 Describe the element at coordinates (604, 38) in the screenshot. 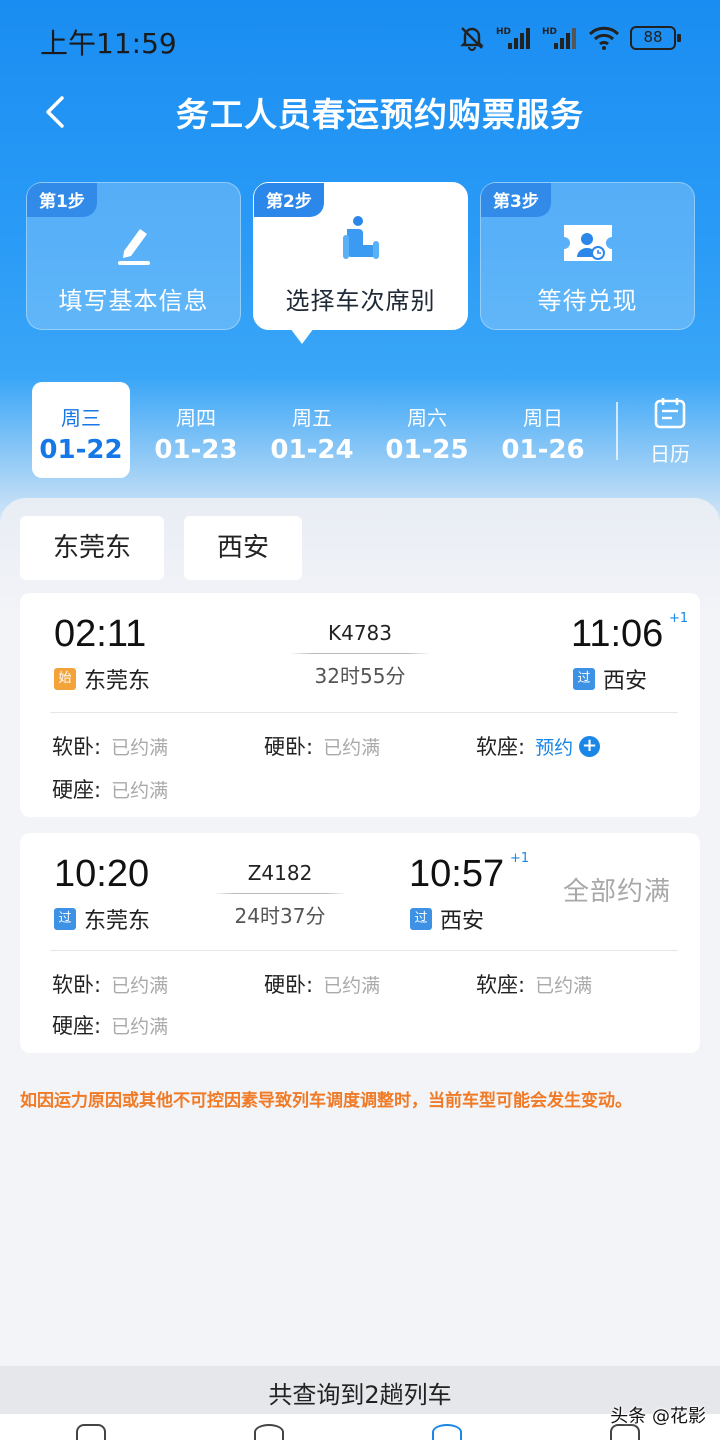

I see `wifi-icon` at that location.